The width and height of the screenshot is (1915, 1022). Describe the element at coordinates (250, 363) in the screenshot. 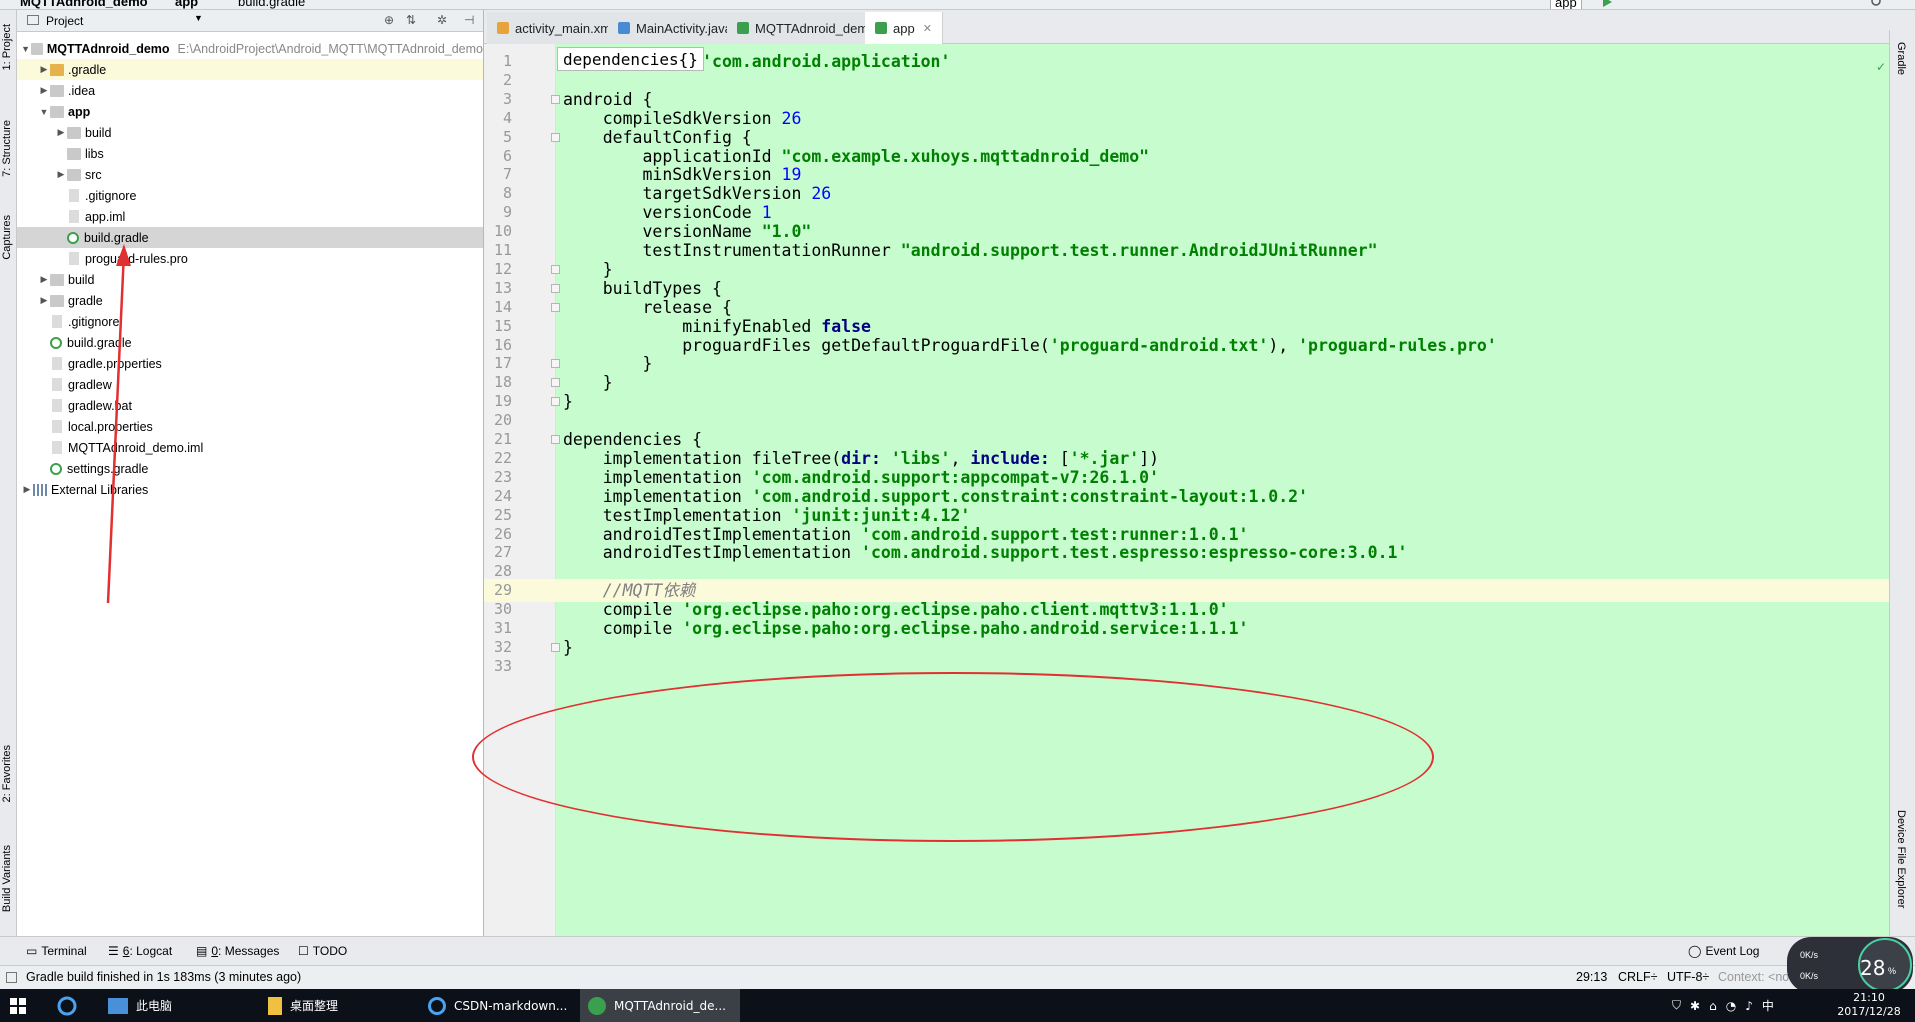

I see `tree-item: gradle.properties` at that location.